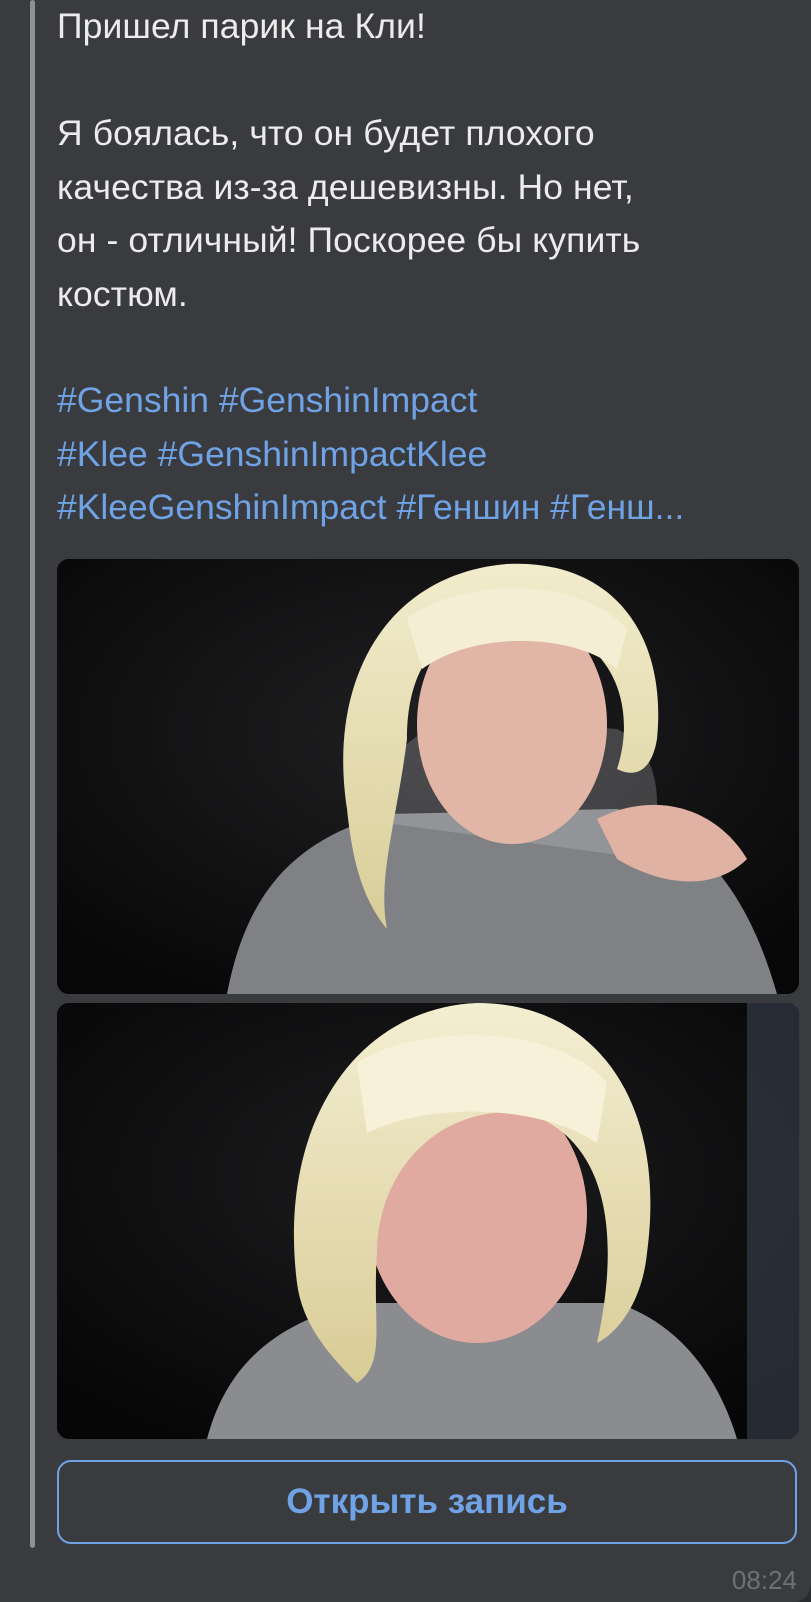  I want to click on open-post-button-label: Открыть запись, so click(427, 1501).